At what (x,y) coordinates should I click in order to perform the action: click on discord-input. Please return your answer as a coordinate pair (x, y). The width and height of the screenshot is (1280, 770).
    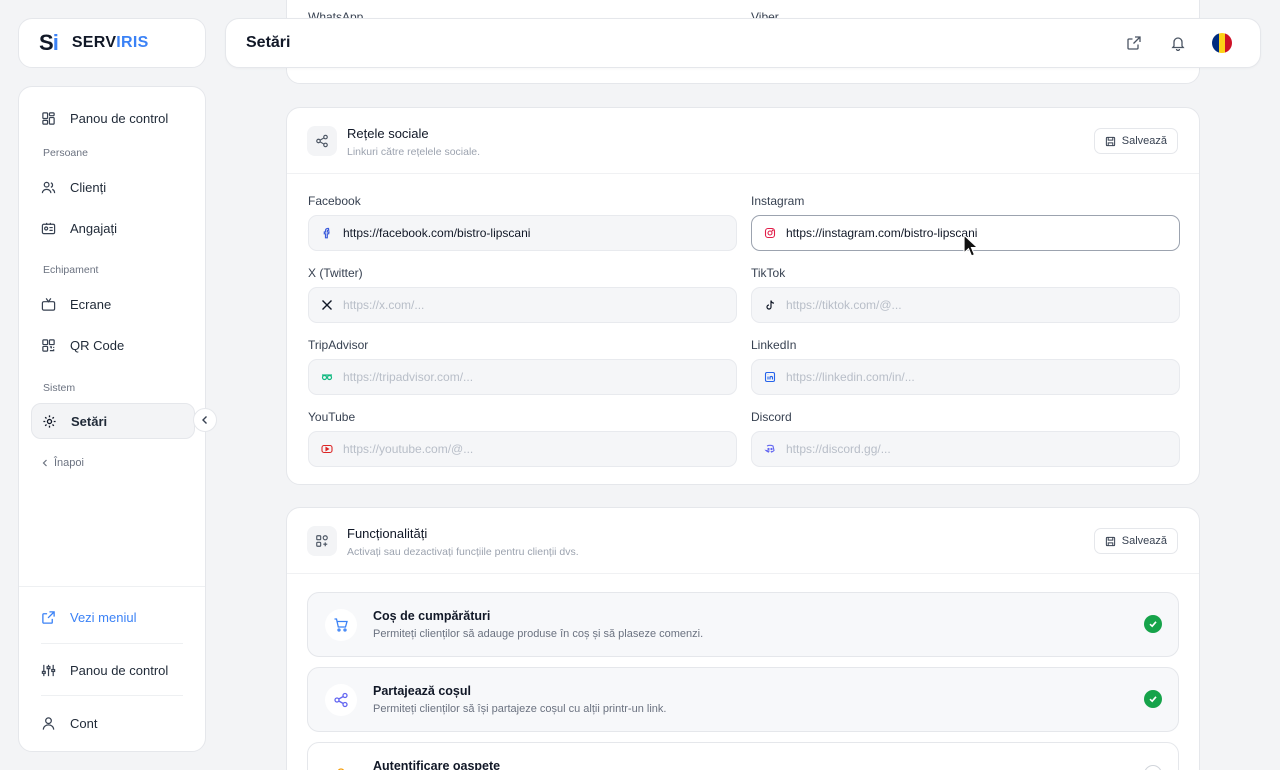
    Looking at the image, I should click on (976, 449).